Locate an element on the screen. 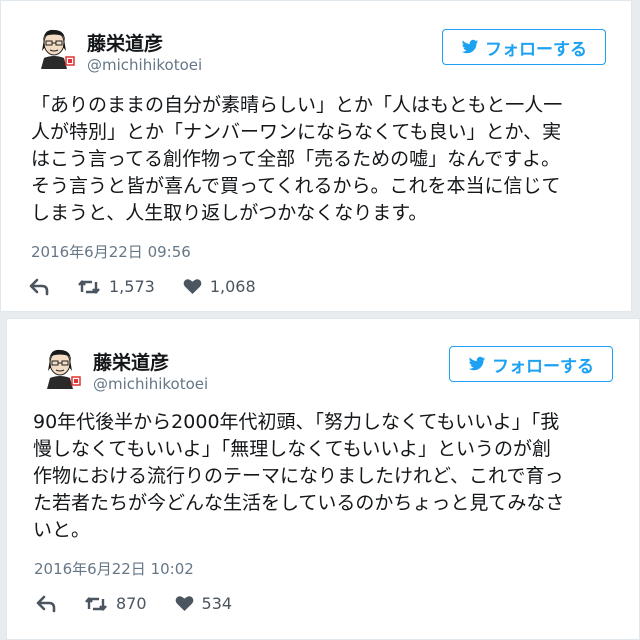  like-button: 534 is located at coordinates (204, 603).